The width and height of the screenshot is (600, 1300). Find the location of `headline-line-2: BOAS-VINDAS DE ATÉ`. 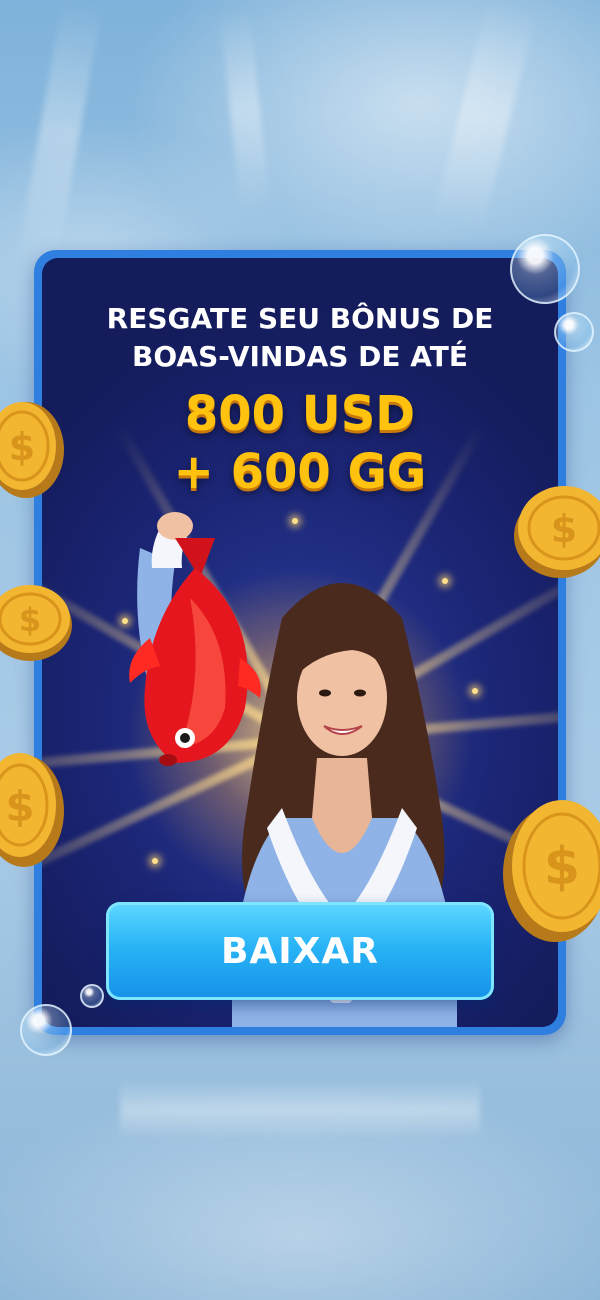

headline-line-2: BOAS-VINDAS DE ATÉ is located at coordinates (300, 356).